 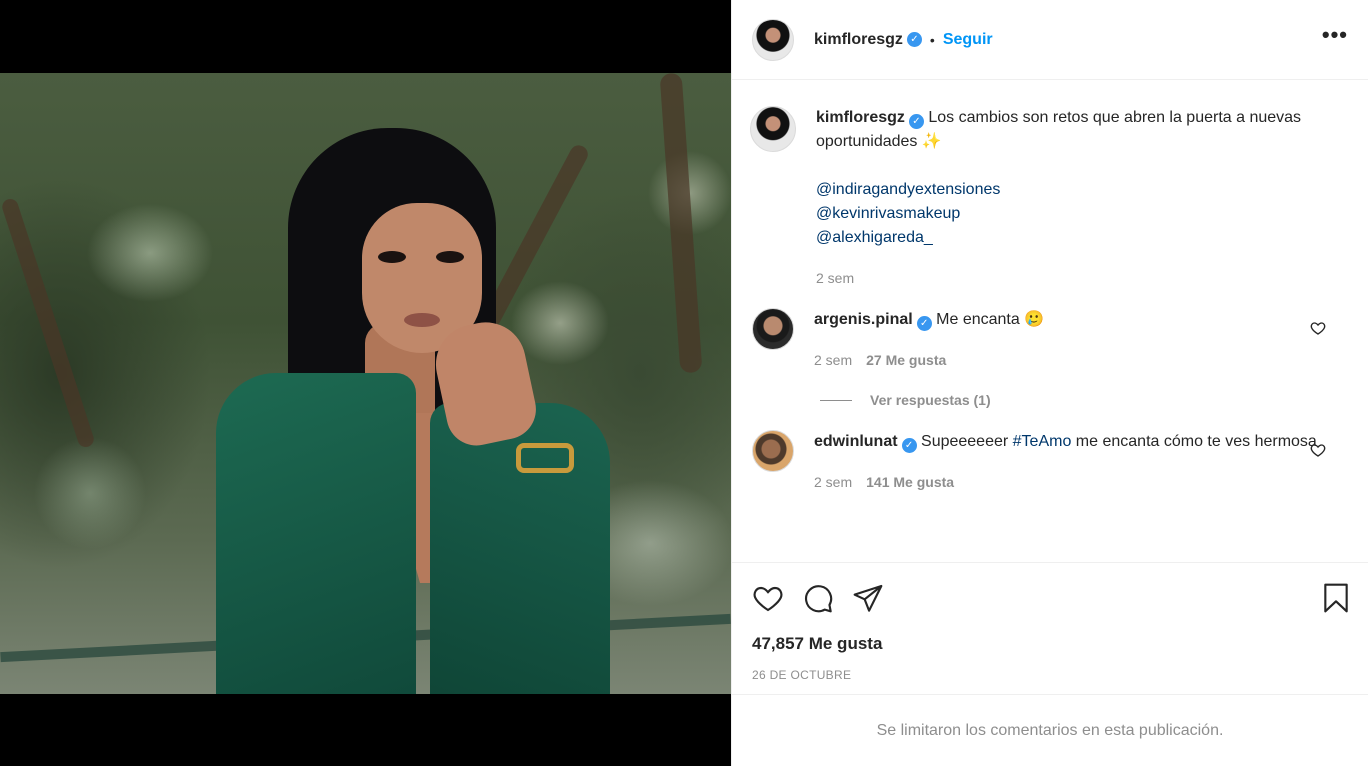 I want to click on commenter-username: edwinlunat, so click(x=856, y=441).